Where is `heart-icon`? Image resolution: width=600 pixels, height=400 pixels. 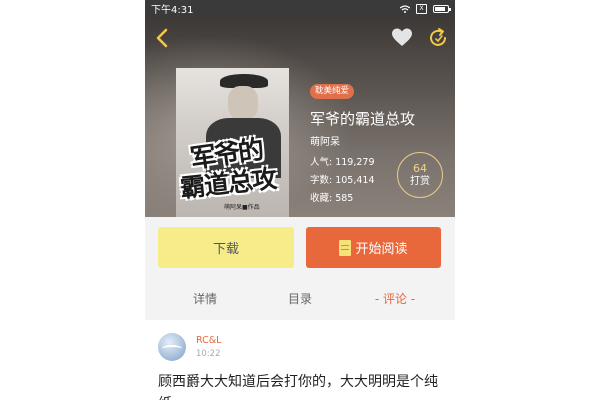 heart-icon is located at coordinates (402, 38).